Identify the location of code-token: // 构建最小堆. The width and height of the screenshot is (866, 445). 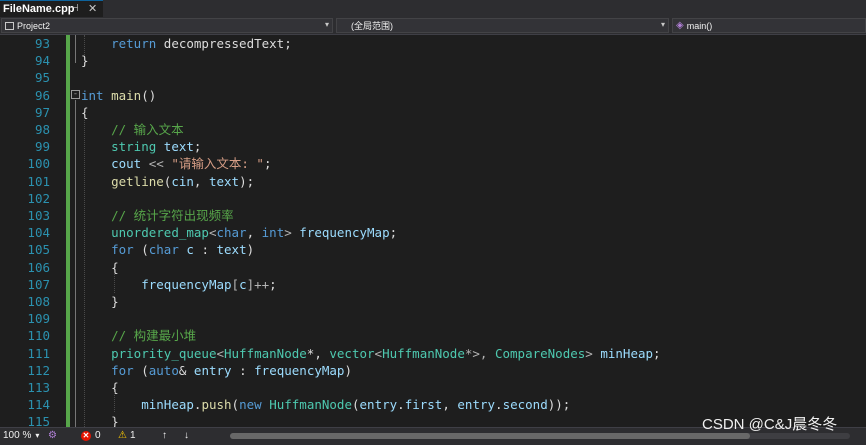
(154, 336).